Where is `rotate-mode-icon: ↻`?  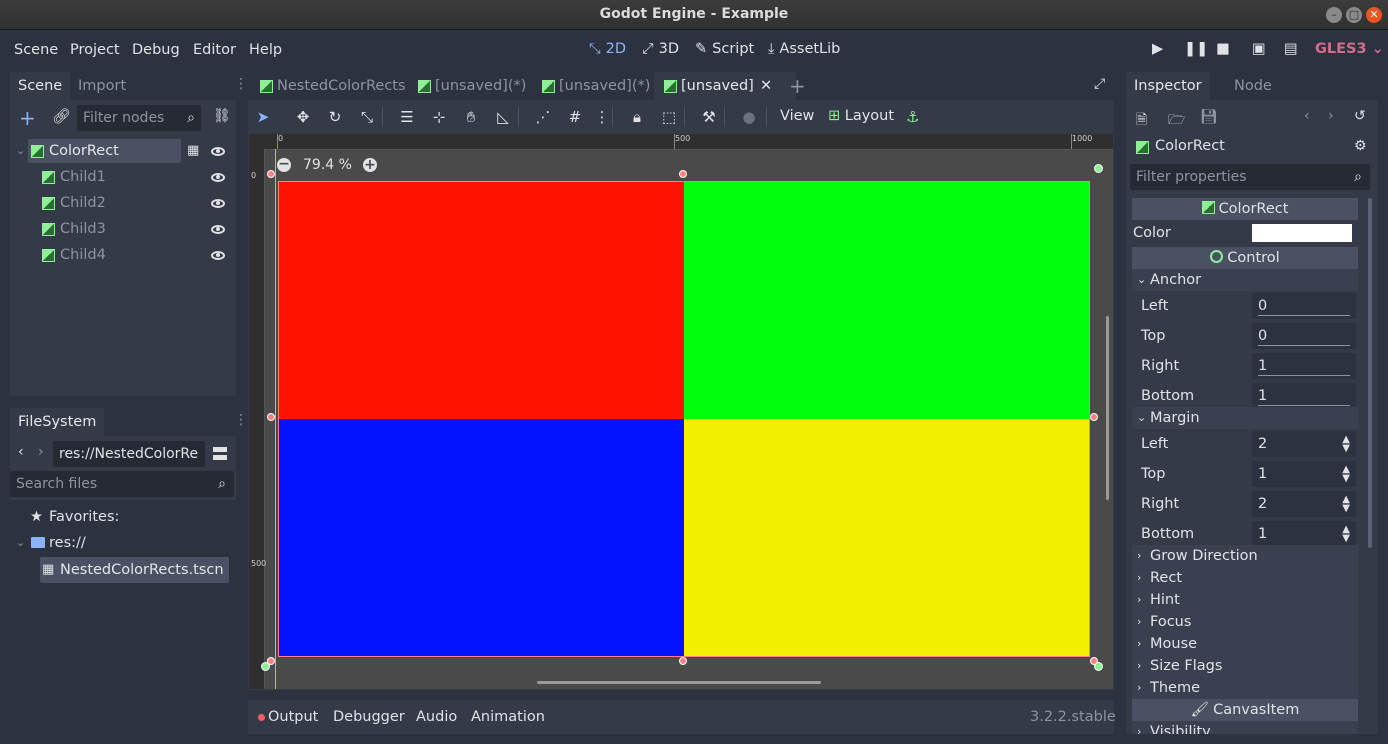 rotate-mode-icon: ↻ is located at coordinates (335, 117).